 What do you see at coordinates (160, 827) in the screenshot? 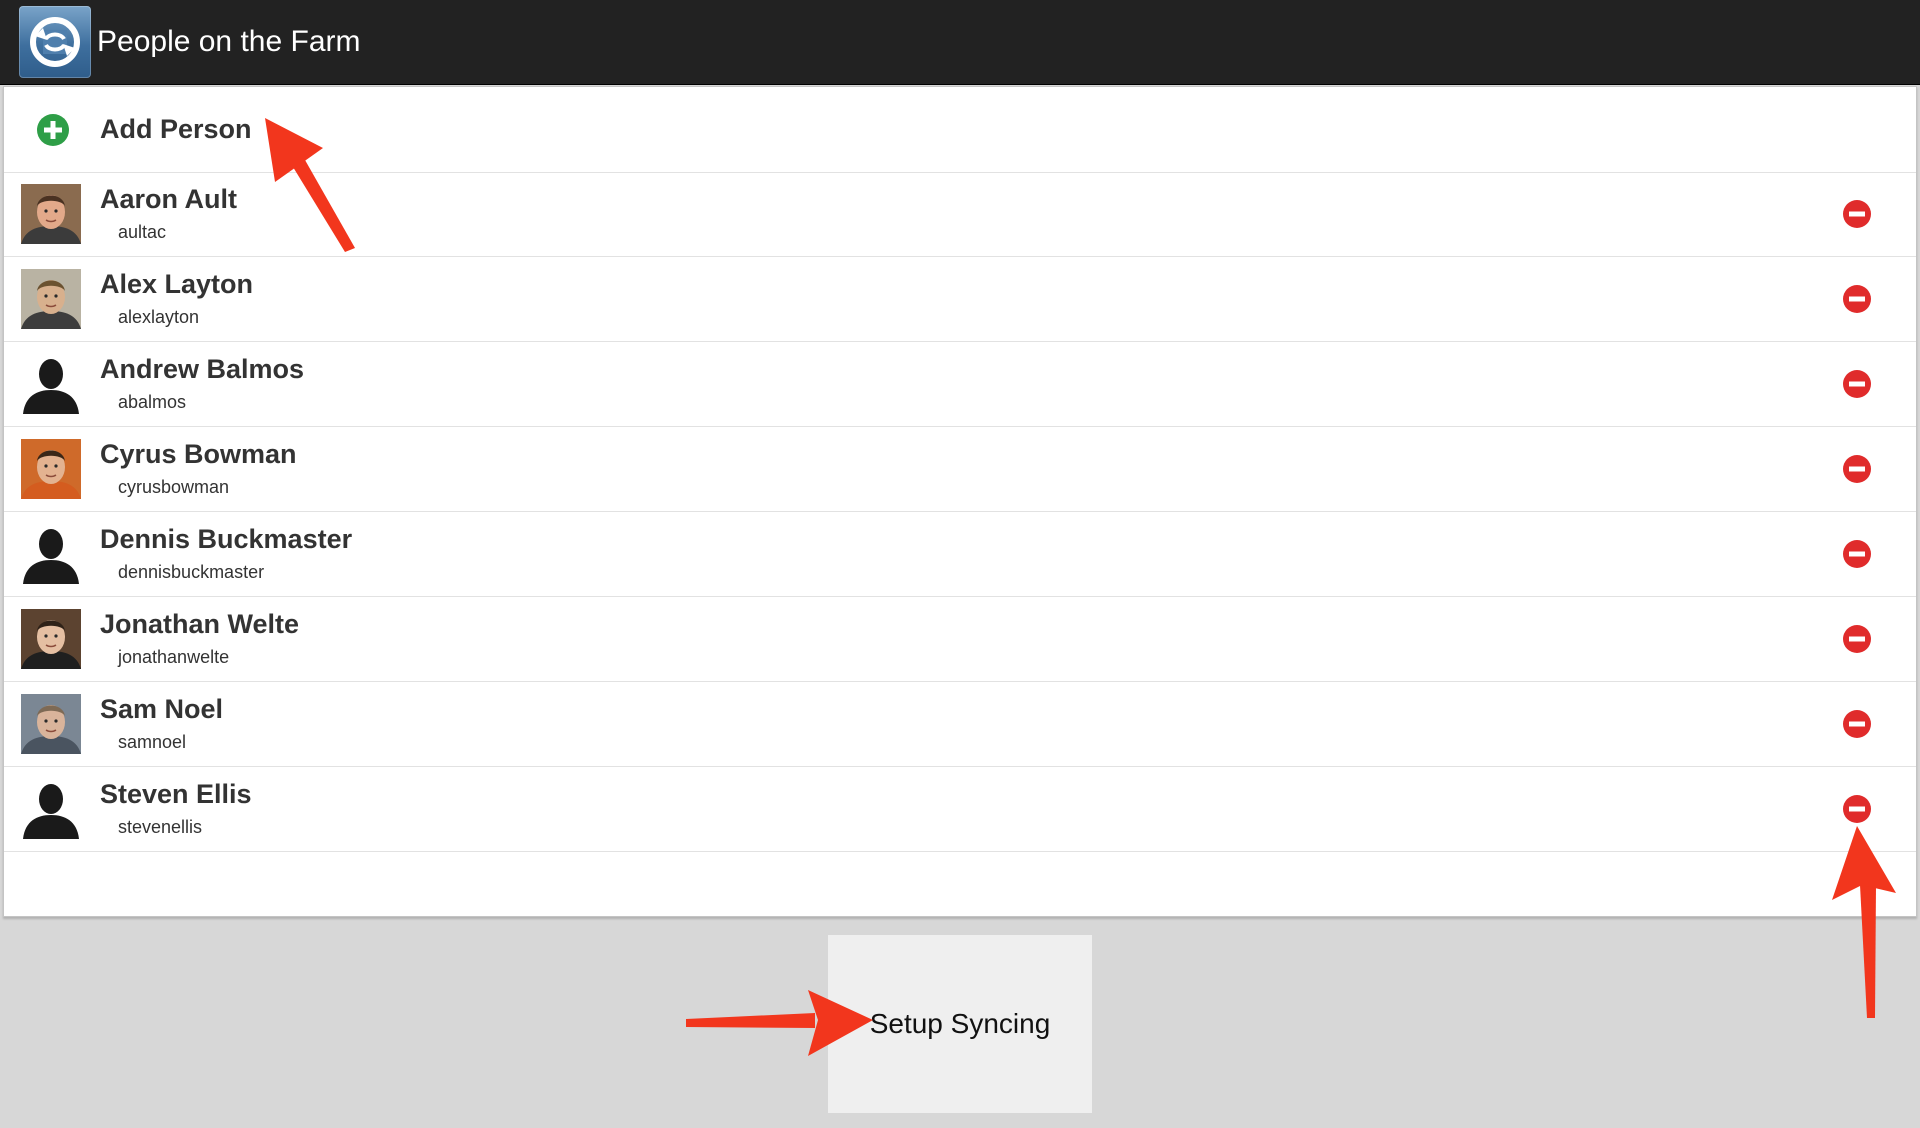
I see `person-username: stevenellis` at bounding box center [160, 827].